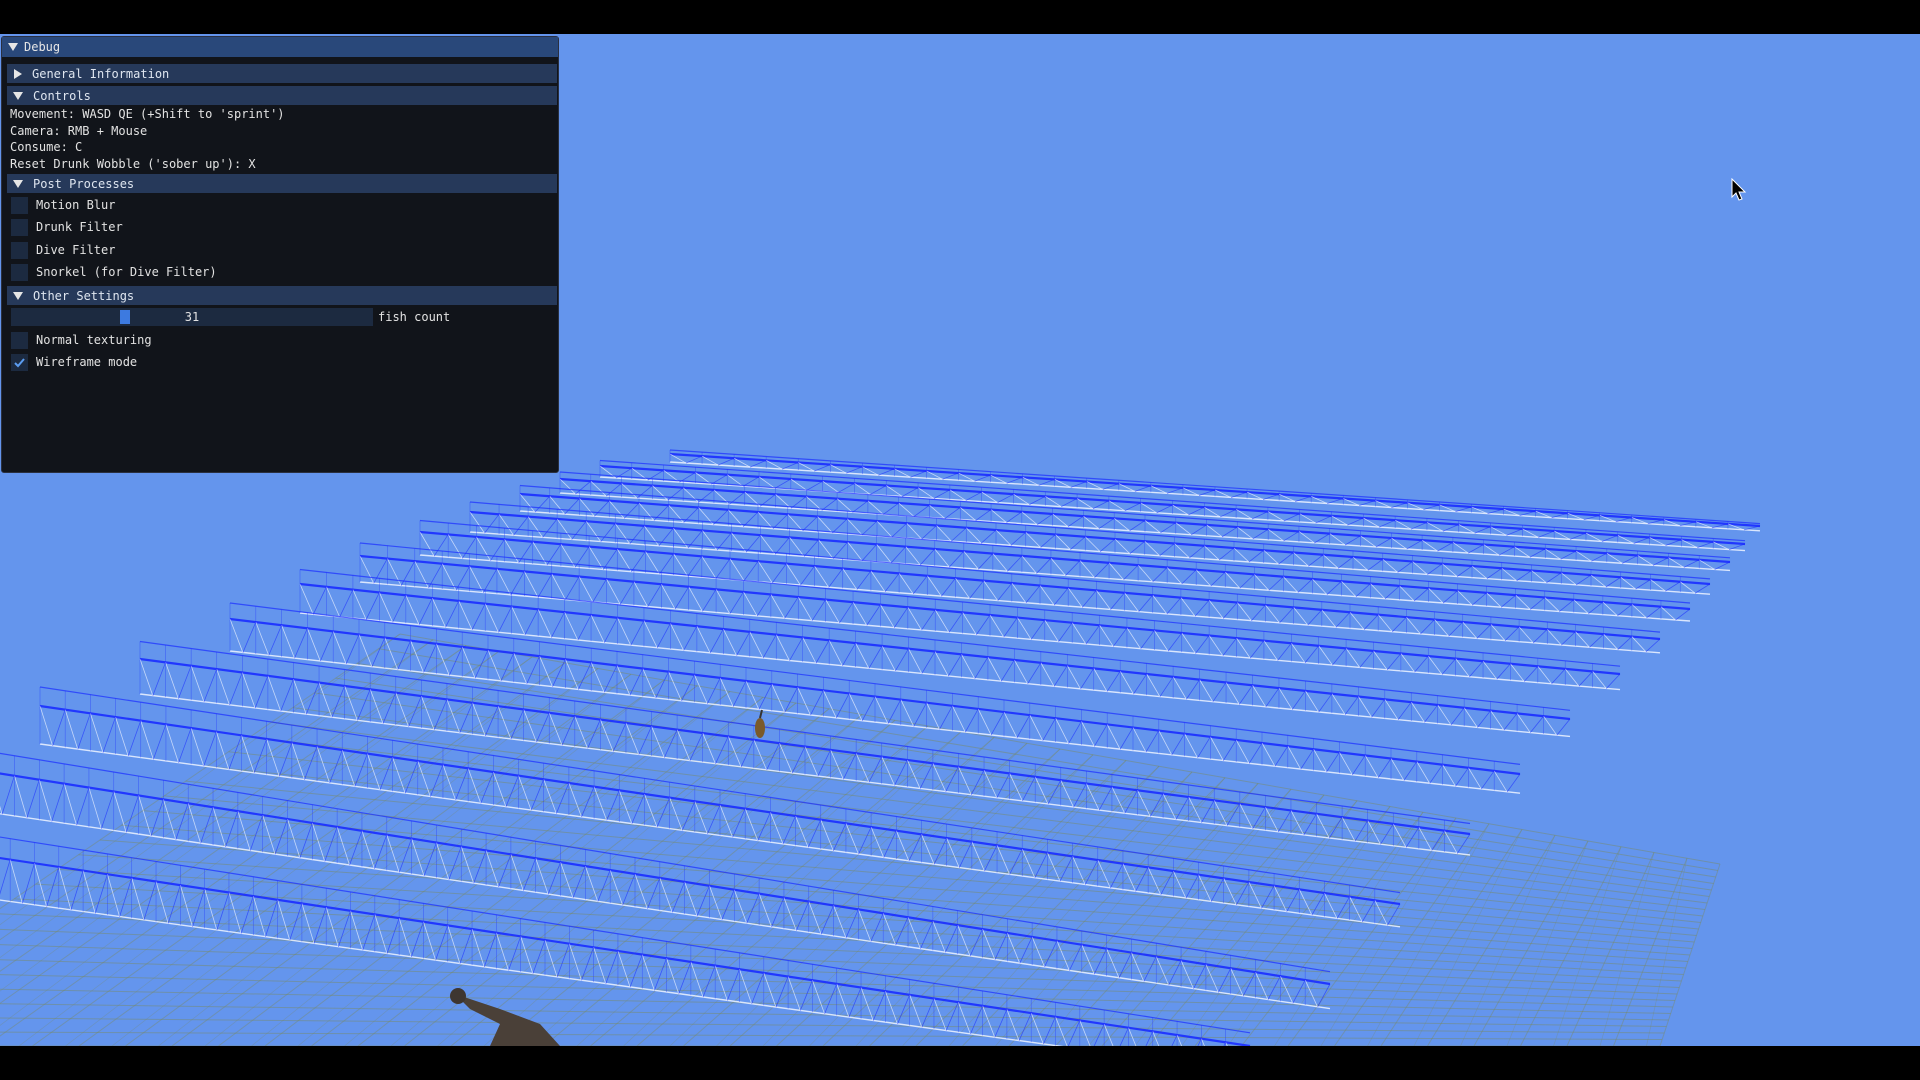  I want to click on wireframe-mode-checkbox: Wireframe mode, so click(74, 362).